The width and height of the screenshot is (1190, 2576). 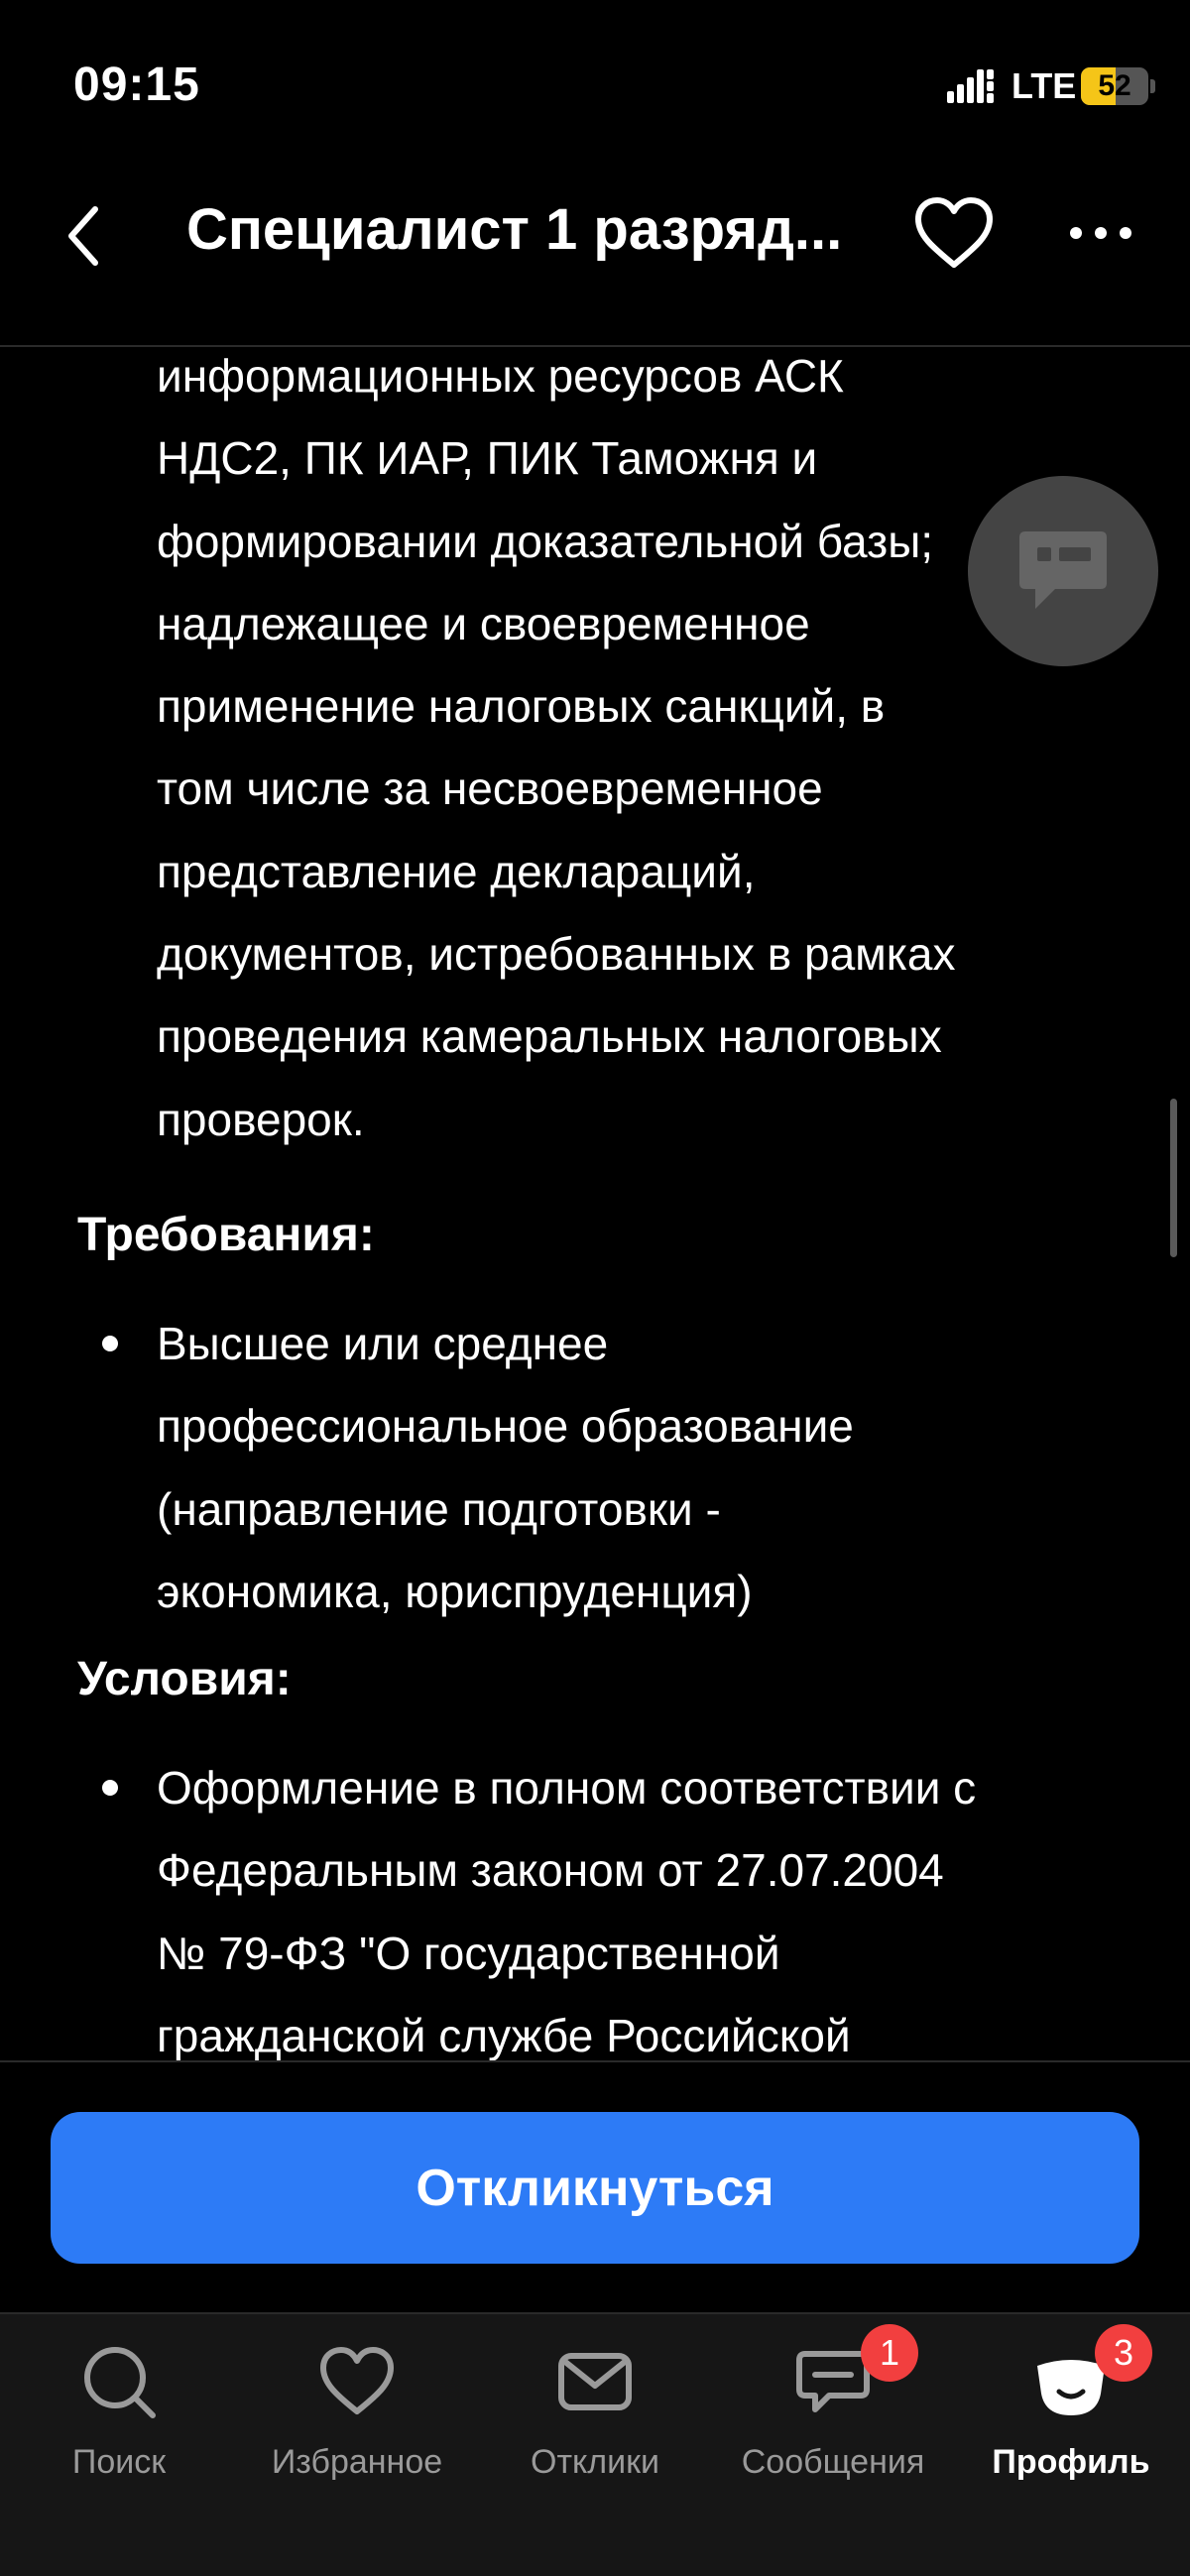 What do you see at coordinates (439, 1509) in the screenshot?
I see `text-line: (направление подготовки -` at bounding box center [439, 1509].